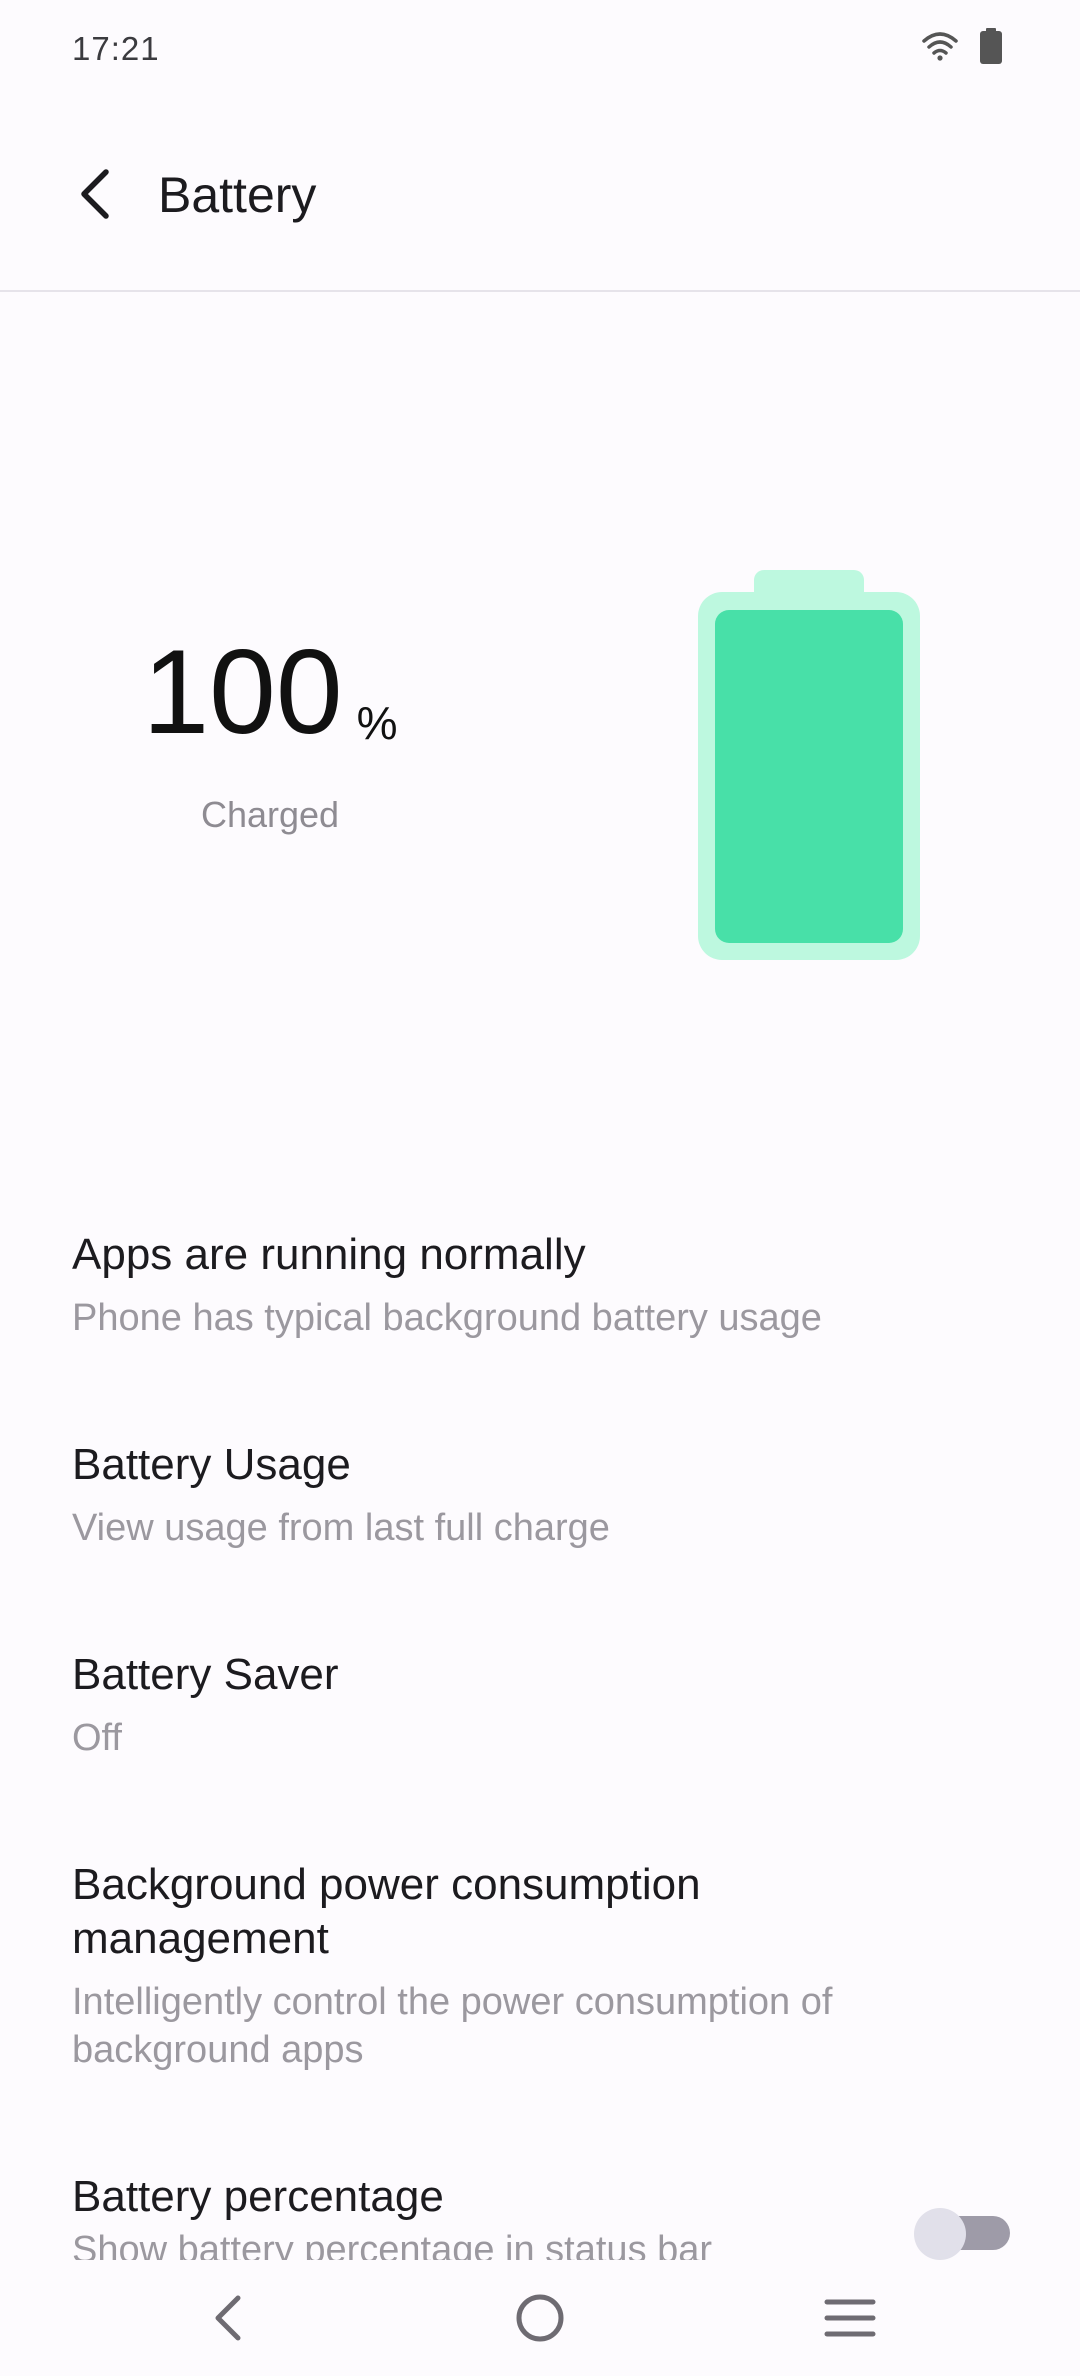  Describe the element at coordinates (341, 1528) in the screenshot. I see `item-summary: View usage from last full charge` at that location.